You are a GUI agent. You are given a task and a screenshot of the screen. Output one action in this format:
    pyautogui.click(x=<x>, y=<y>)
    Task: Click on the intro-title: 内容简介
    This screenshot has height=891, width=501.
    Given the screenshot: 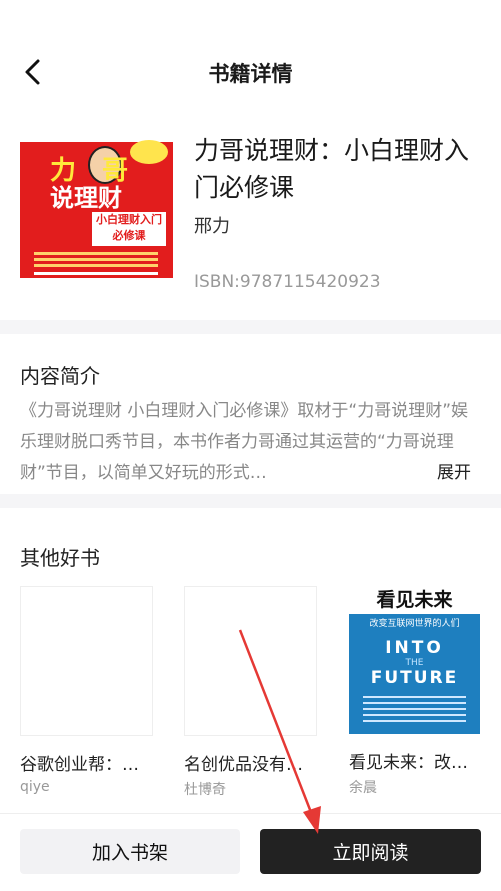 What is the action you would take?
    pyautogui.click(x=60, y=376)
    